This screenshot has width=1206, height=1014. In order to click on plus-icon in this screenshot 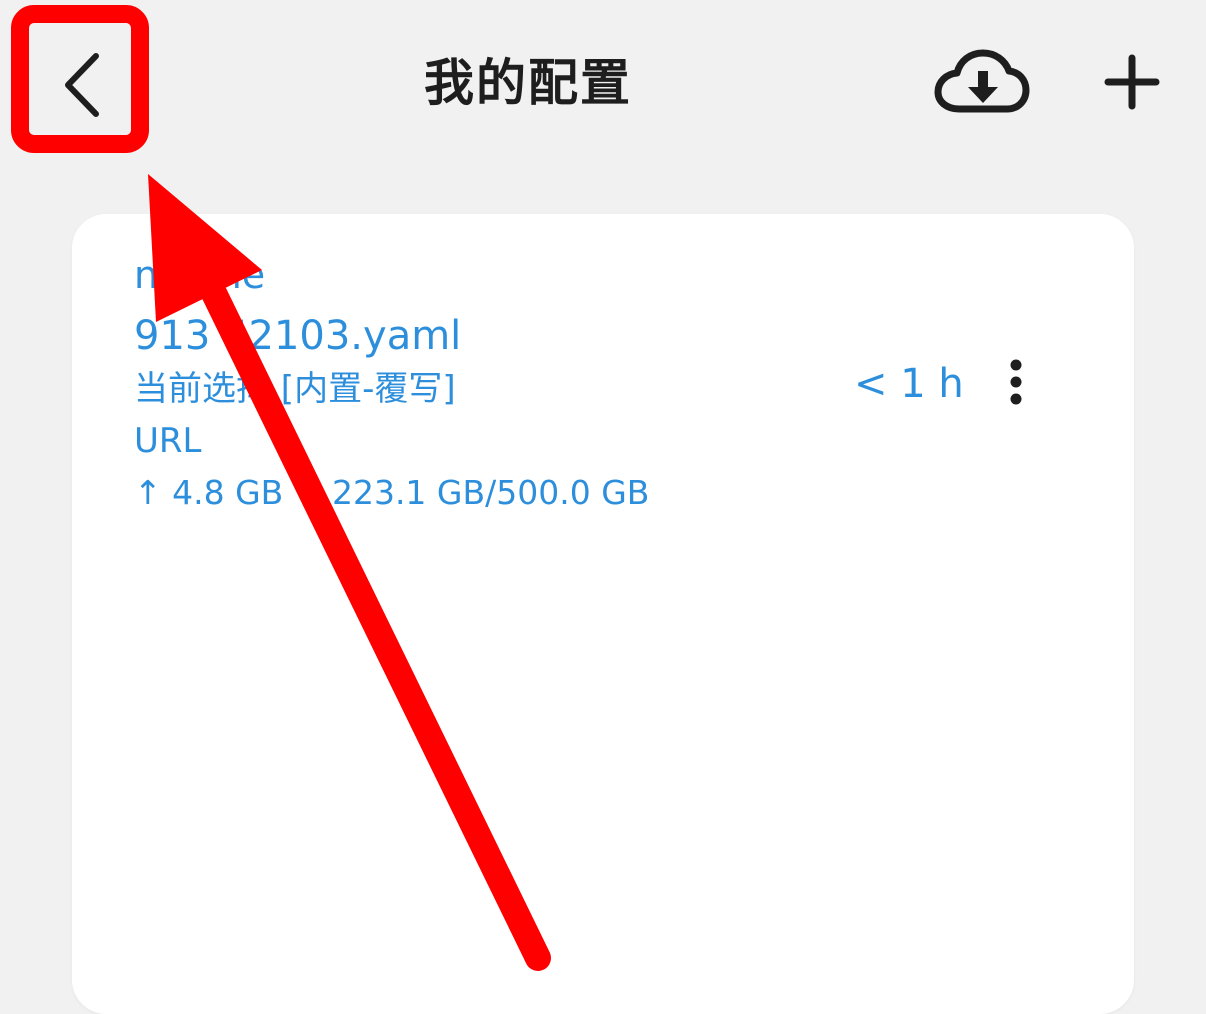, I will do `click(1132, 82)`.